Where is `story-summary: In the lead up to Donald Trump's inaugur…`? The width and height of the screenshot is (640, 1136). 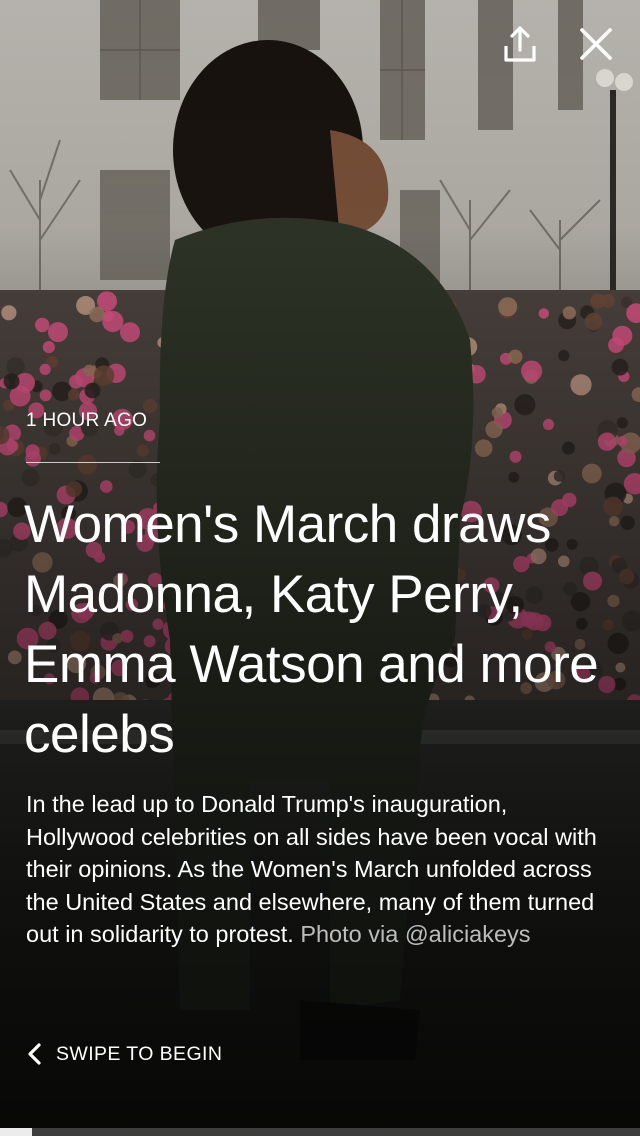 story-summary: In the lead up to Donald Trump's inaugur… is located at coordinates (321, 869).